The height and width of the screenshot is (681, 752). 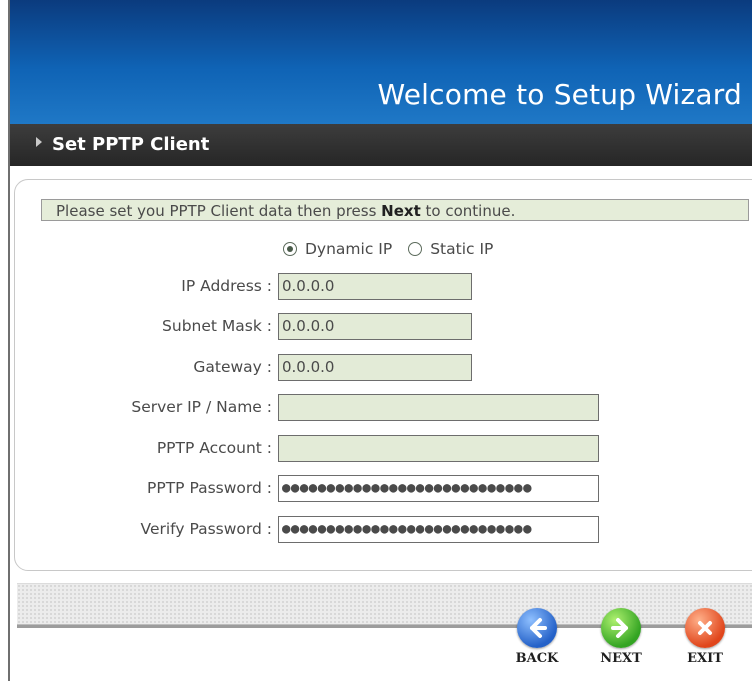 I want to click on next-button: NEXT, so click(x=621, y=637).